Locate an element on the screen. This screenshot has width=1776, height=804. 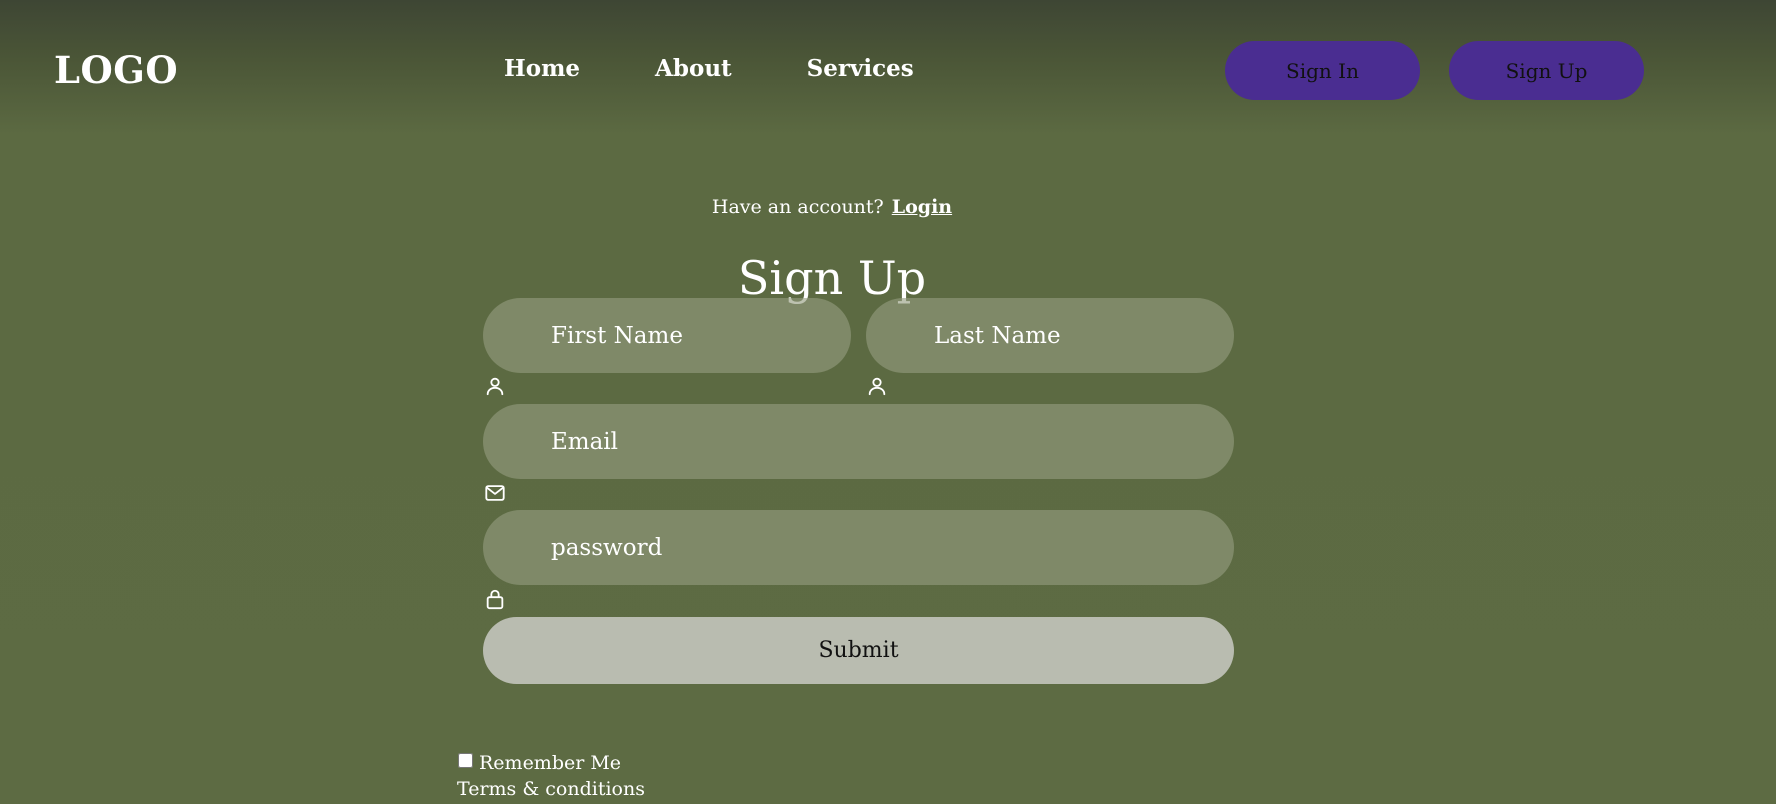
first-name-input is located at coordinates (667, 335).